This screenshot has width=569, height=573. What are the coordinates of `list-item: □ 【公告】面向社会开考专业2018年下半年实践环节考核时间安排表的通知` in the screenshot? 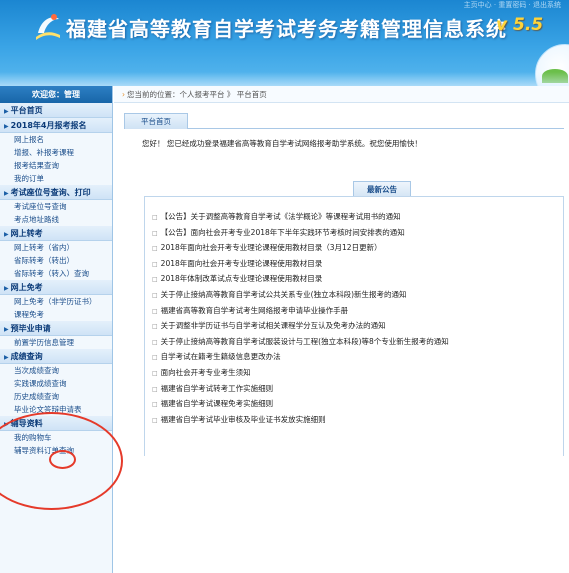 It's located at (352, 233).